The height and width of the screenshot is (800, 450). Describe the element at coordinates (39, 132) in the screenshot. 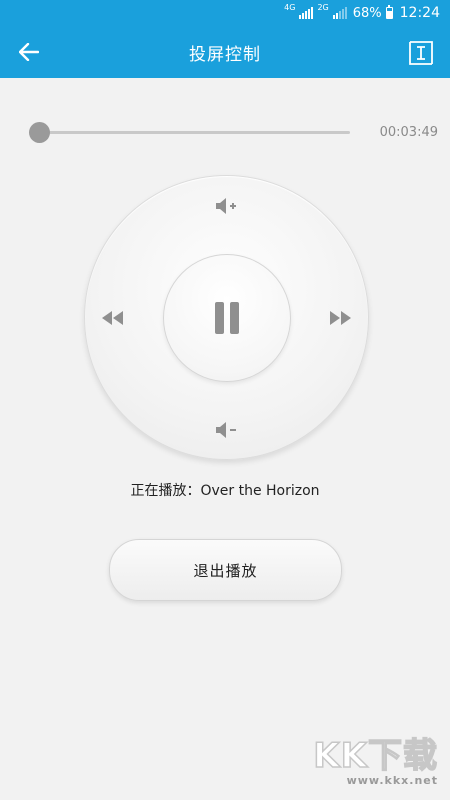

I see `progress-thumb` at that location.